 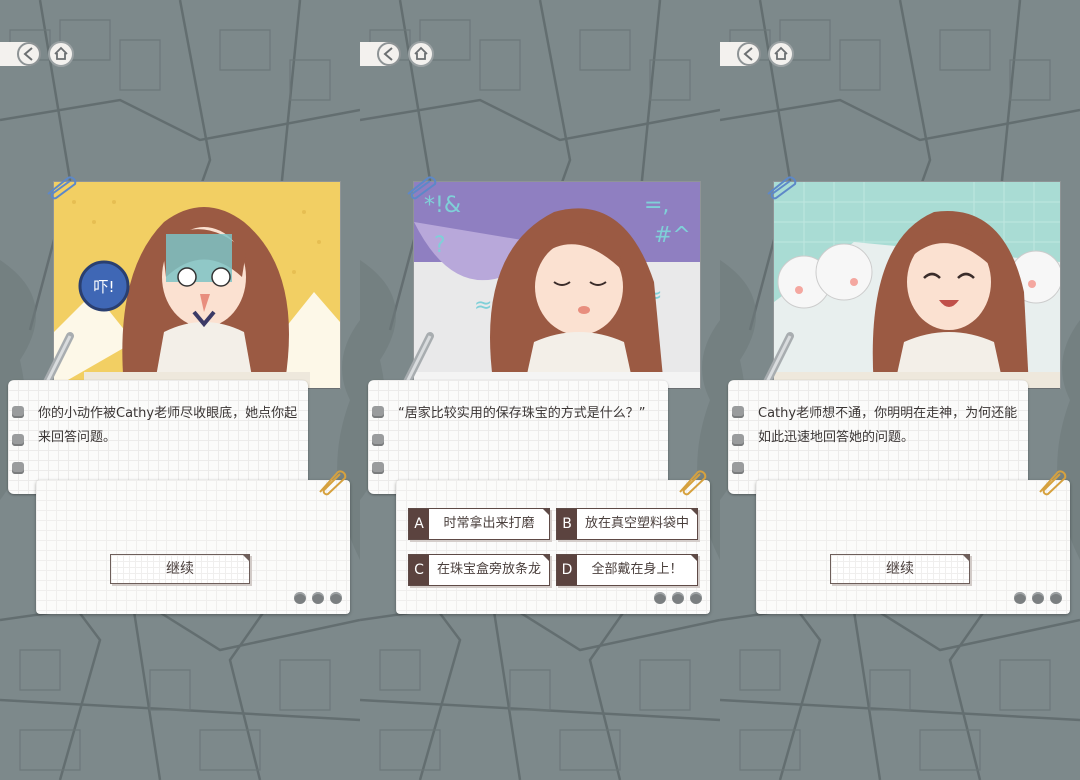 I want to click on dialog-box: Cathy老师想不通，你明明在走神，为何还能如此迅速地回答她的问题。, so click(x=878, y=437).